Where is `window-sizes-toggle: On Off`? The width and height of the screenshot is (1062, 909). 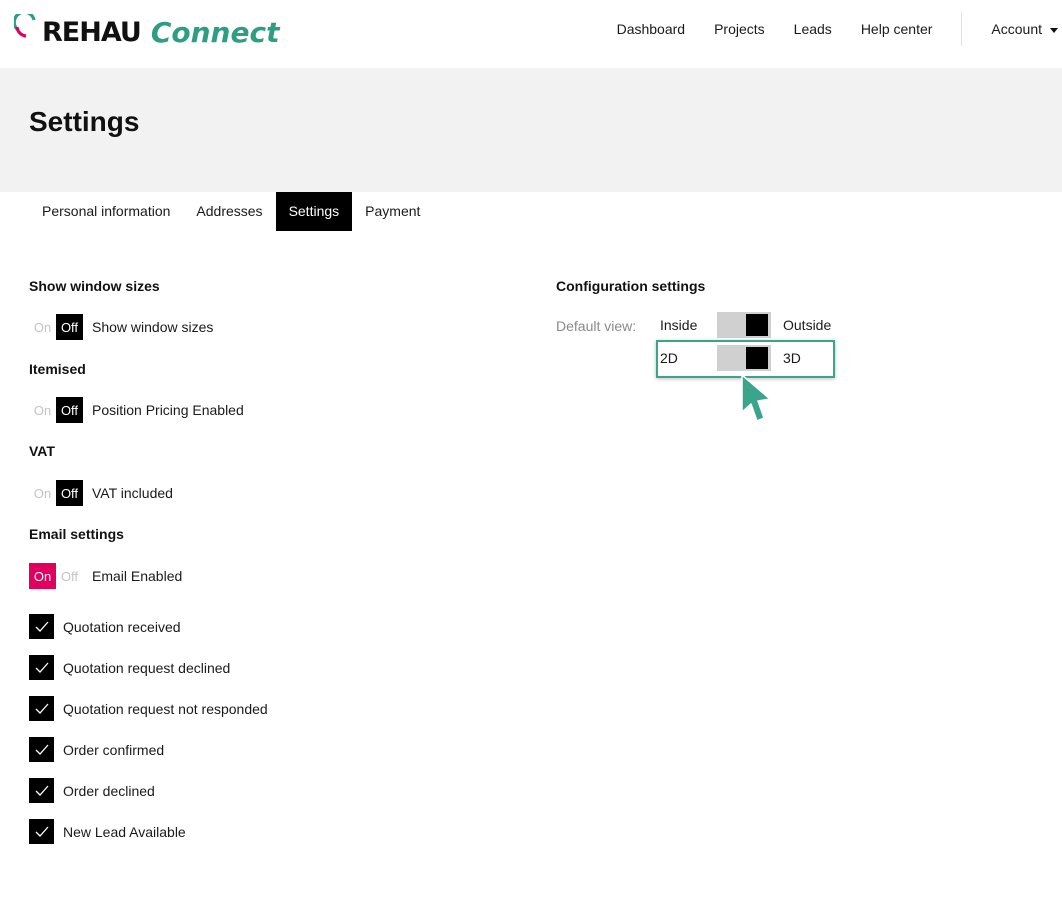 window-sizes-toggle: On Off is located at coordinates (56, 327).